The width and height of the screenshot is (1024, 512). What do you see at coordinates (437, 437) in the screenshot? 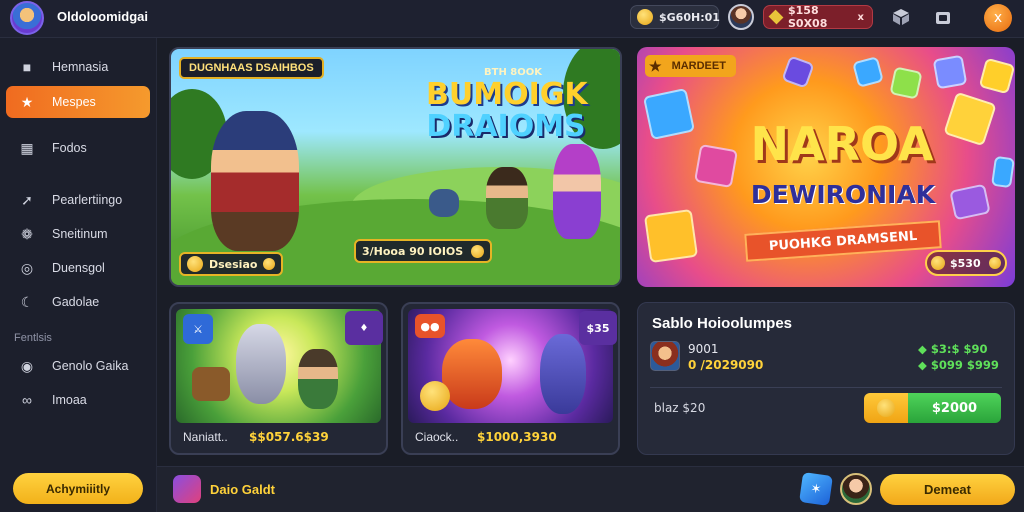
I see `game-card-caption: Ciaock..` at bounding box center [437, 437].